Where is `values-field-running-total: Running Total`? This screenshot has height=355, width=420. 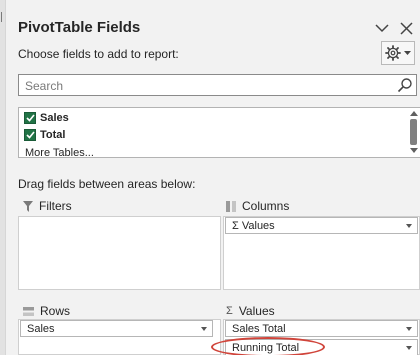
values-field-running-total: Running Total is located at coordinates (321, 347).